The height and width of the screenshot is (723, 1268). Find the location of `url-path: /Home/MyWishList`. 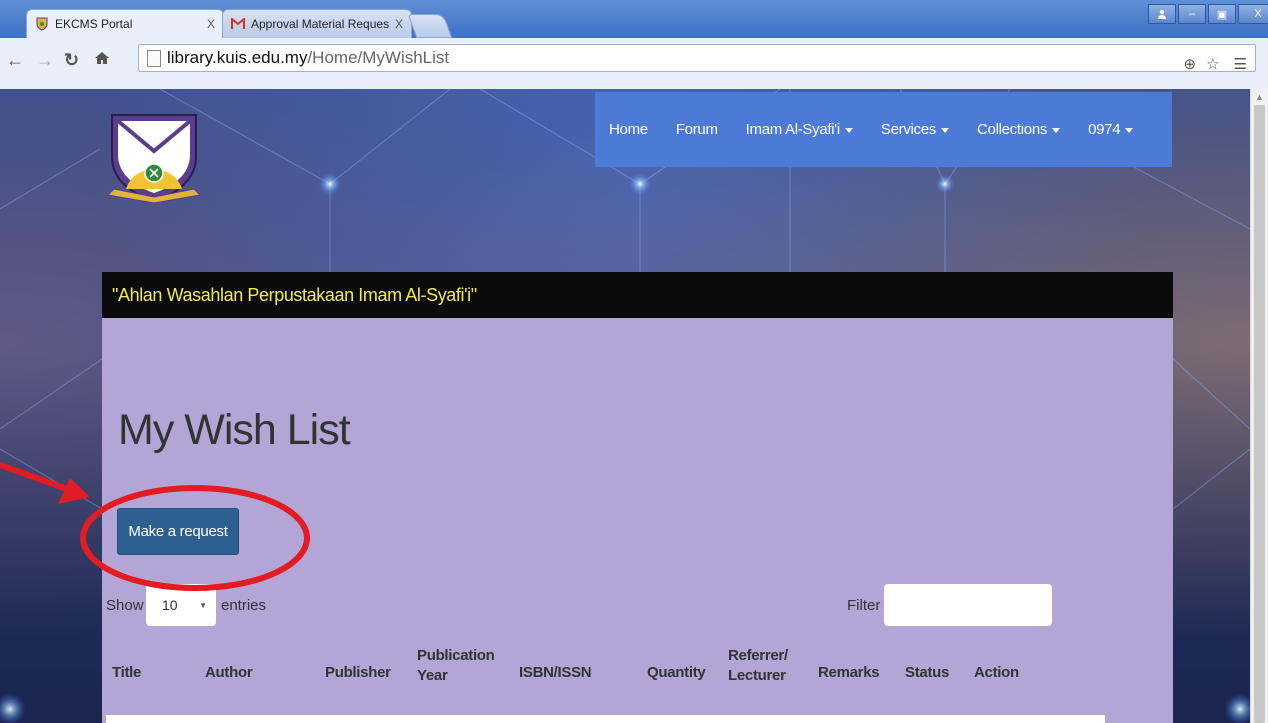

url-path: /Home/MyWishList is located at coordinates (378, 57).